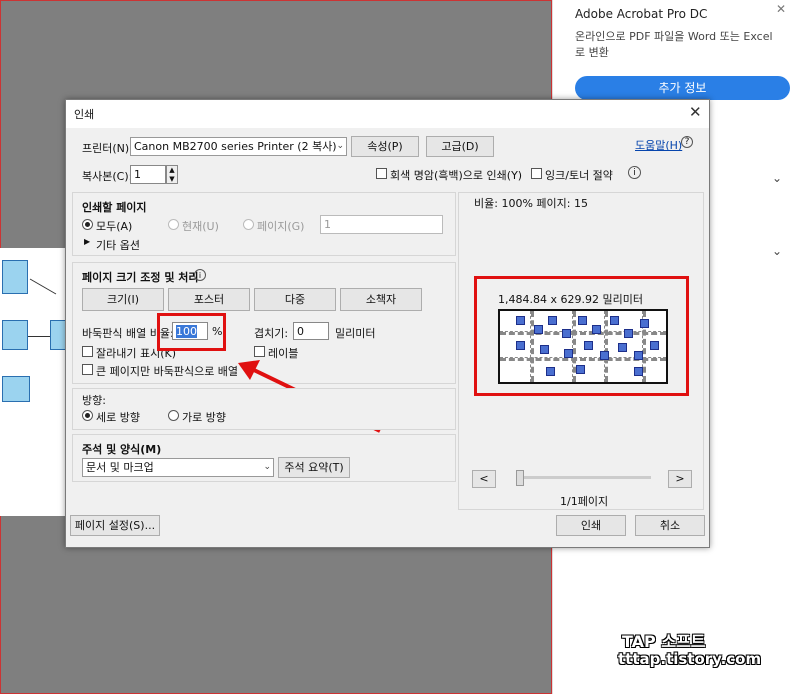 This screenshot has width=800, height=694. Describe the element at coordinates (209, 299) in the screenshot. I see `poster-button: 포스터` at that location.